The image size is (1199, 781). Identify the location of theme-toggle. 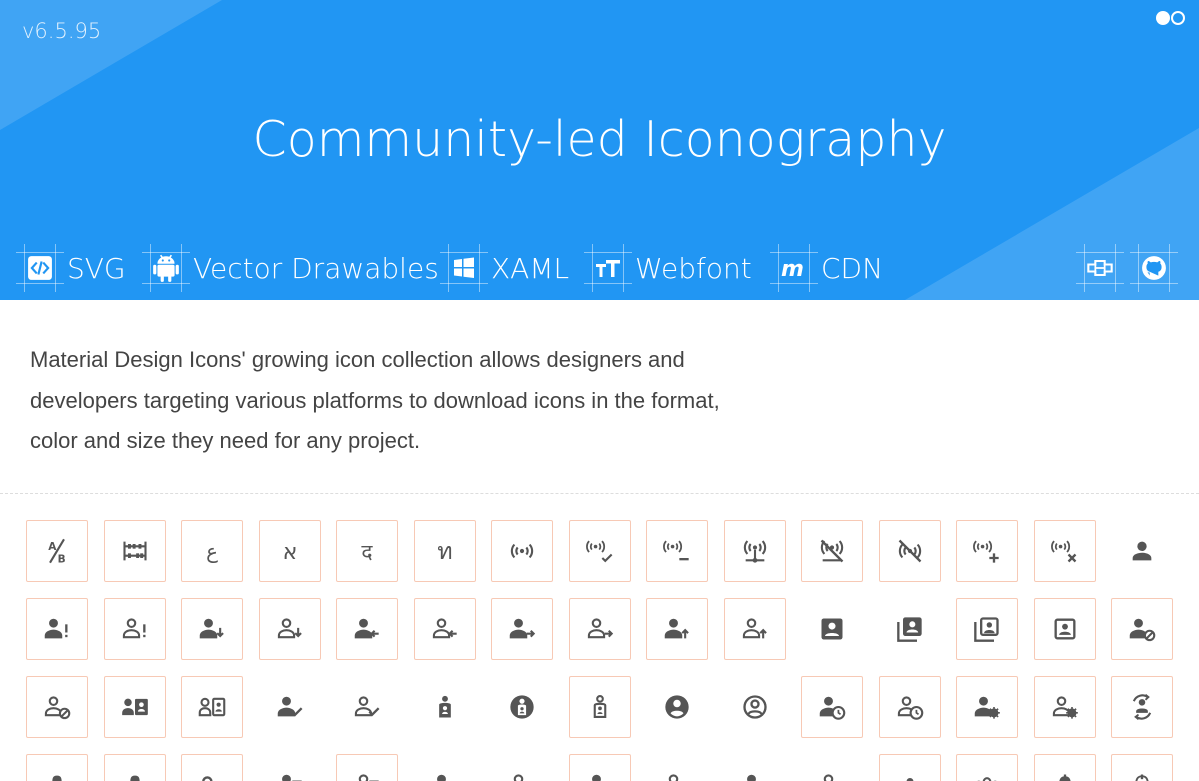
(1171, 18).